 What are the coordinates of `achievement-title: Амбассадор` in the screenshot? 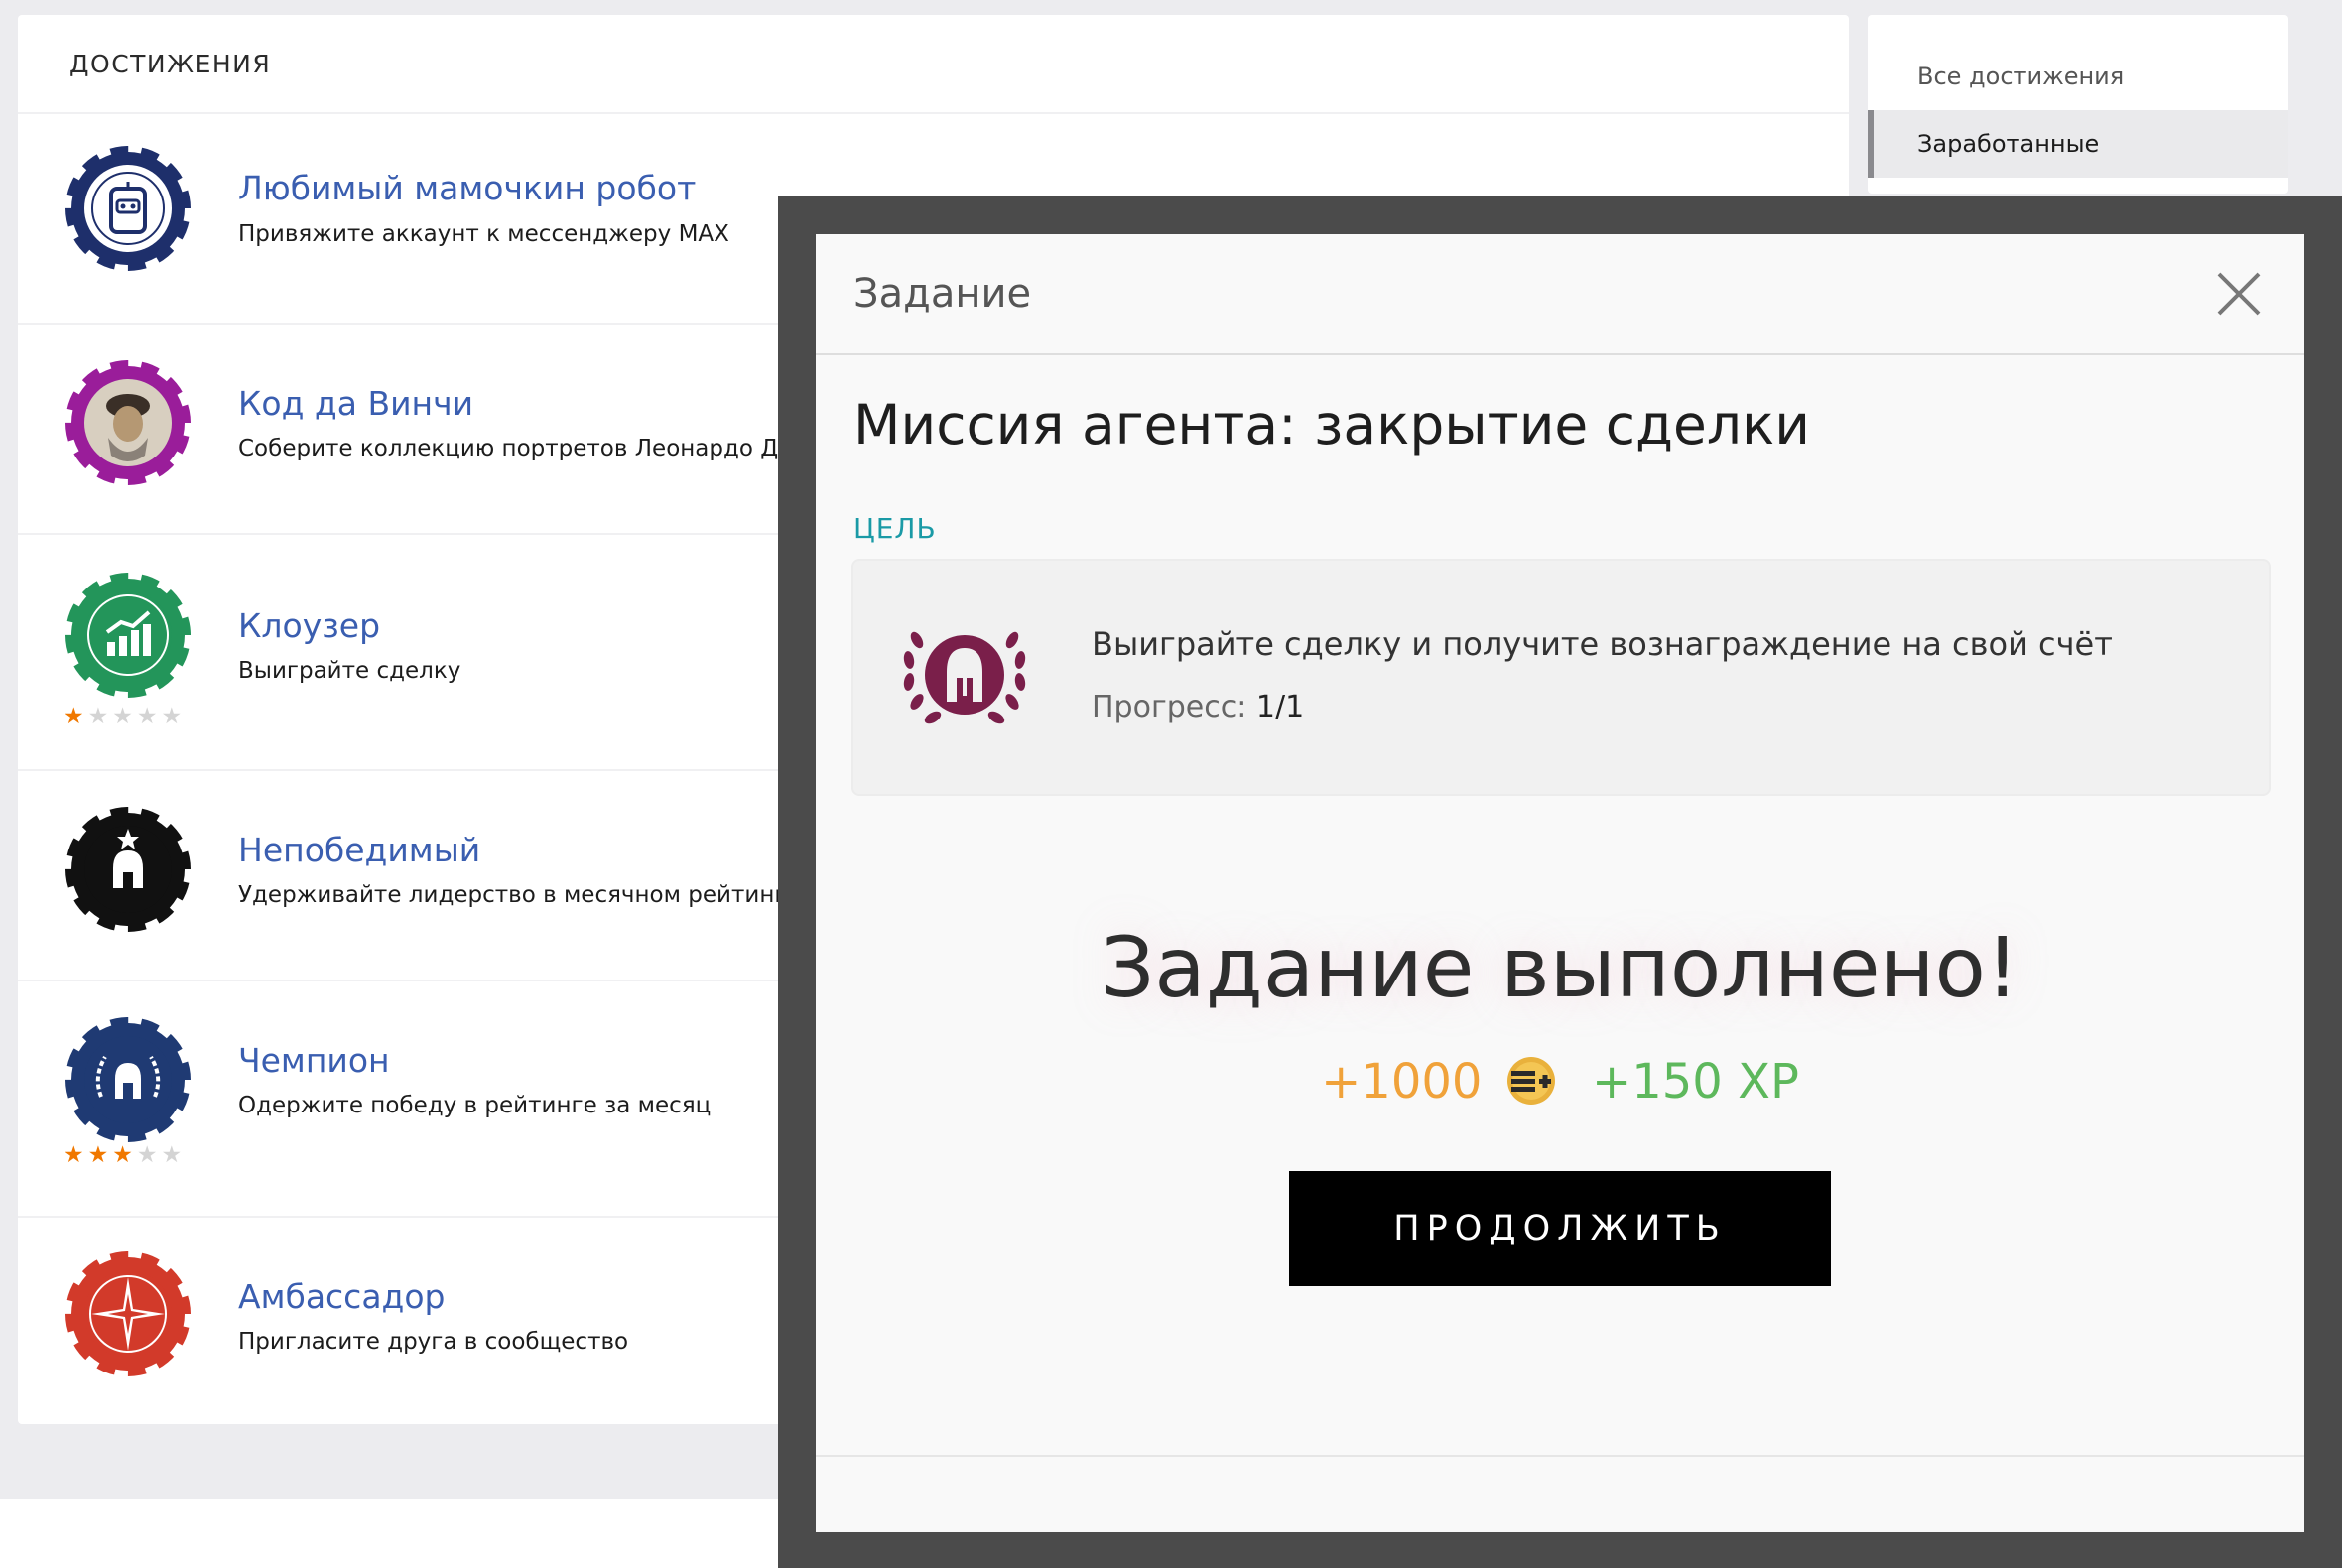 It's located at (342, 1296).